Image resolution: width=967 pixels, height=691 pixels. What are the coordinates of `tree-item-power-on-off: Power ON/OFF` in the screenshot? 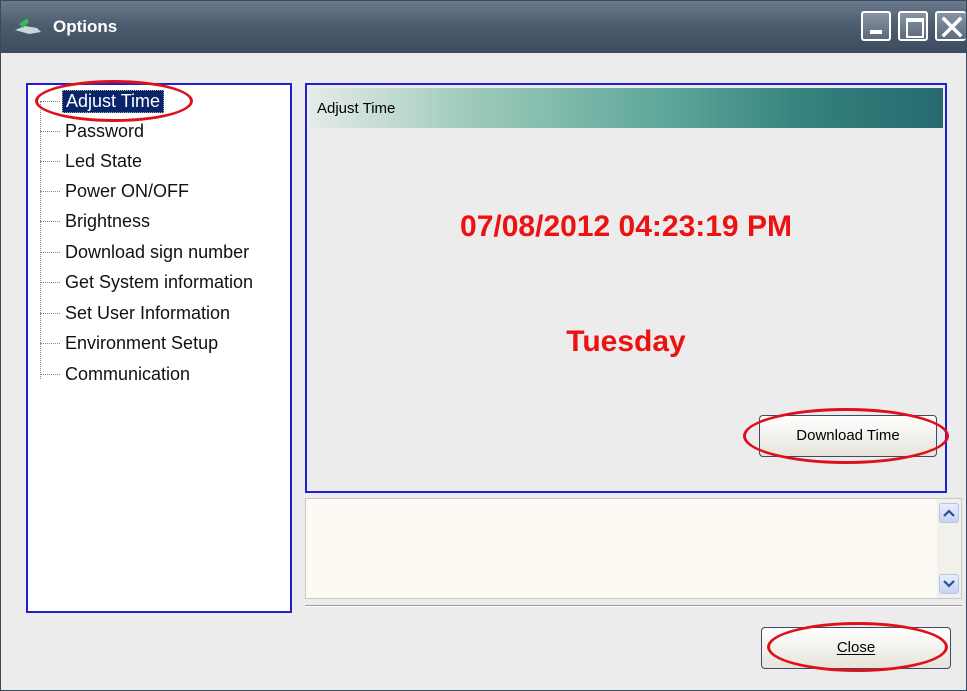 It's located at (116, 191).